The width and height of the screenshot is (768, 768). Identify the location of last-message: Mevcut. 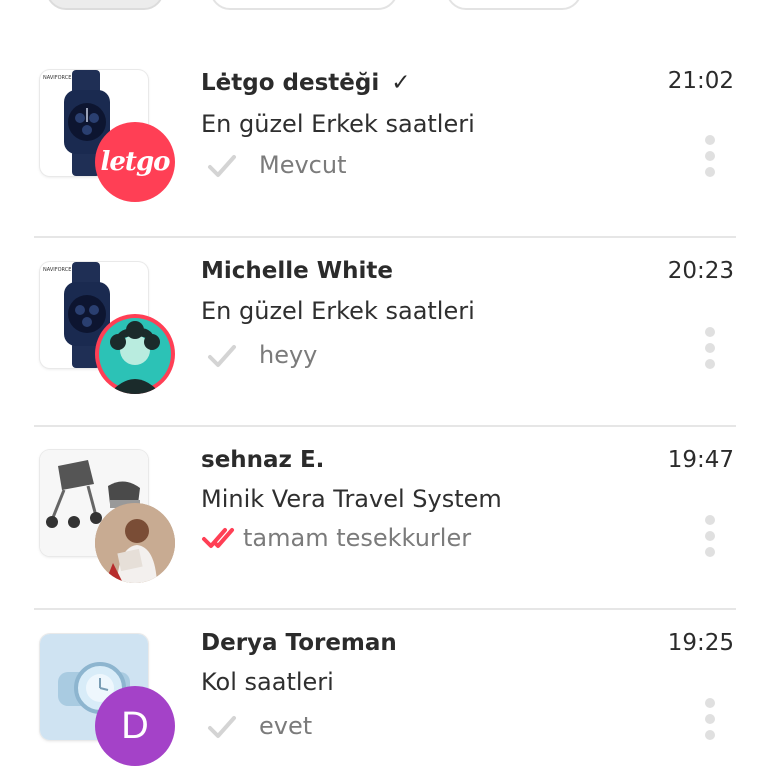
(274, 165).